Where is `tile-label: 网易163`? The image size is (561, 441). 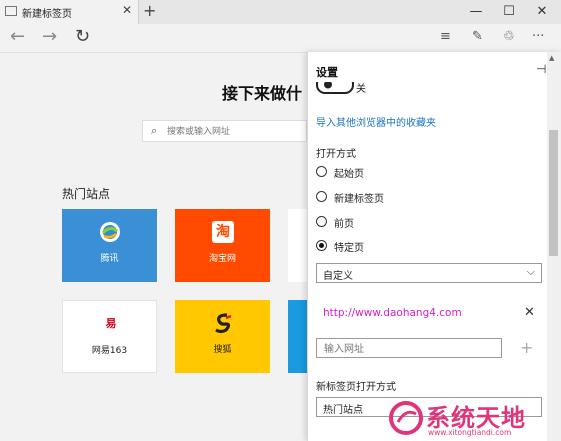
tile-label: 网易163 is located at coordinates (109, 351).